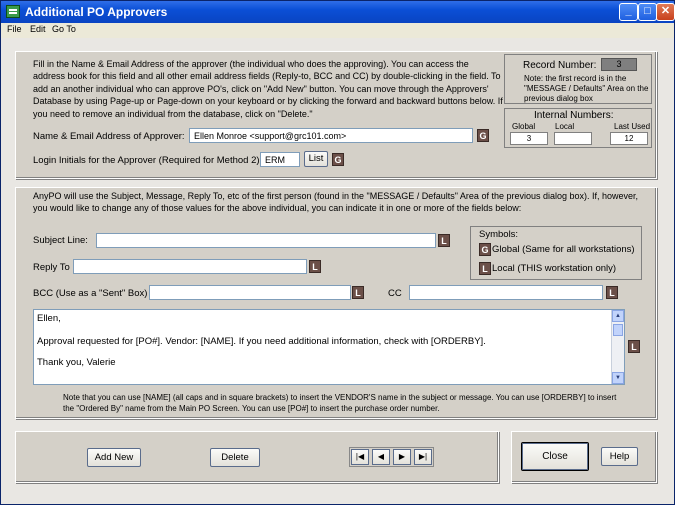 Image resolution: width=675 pixels, height=505 pixels. I want to click on scroll-thumb, so click(618, 330).